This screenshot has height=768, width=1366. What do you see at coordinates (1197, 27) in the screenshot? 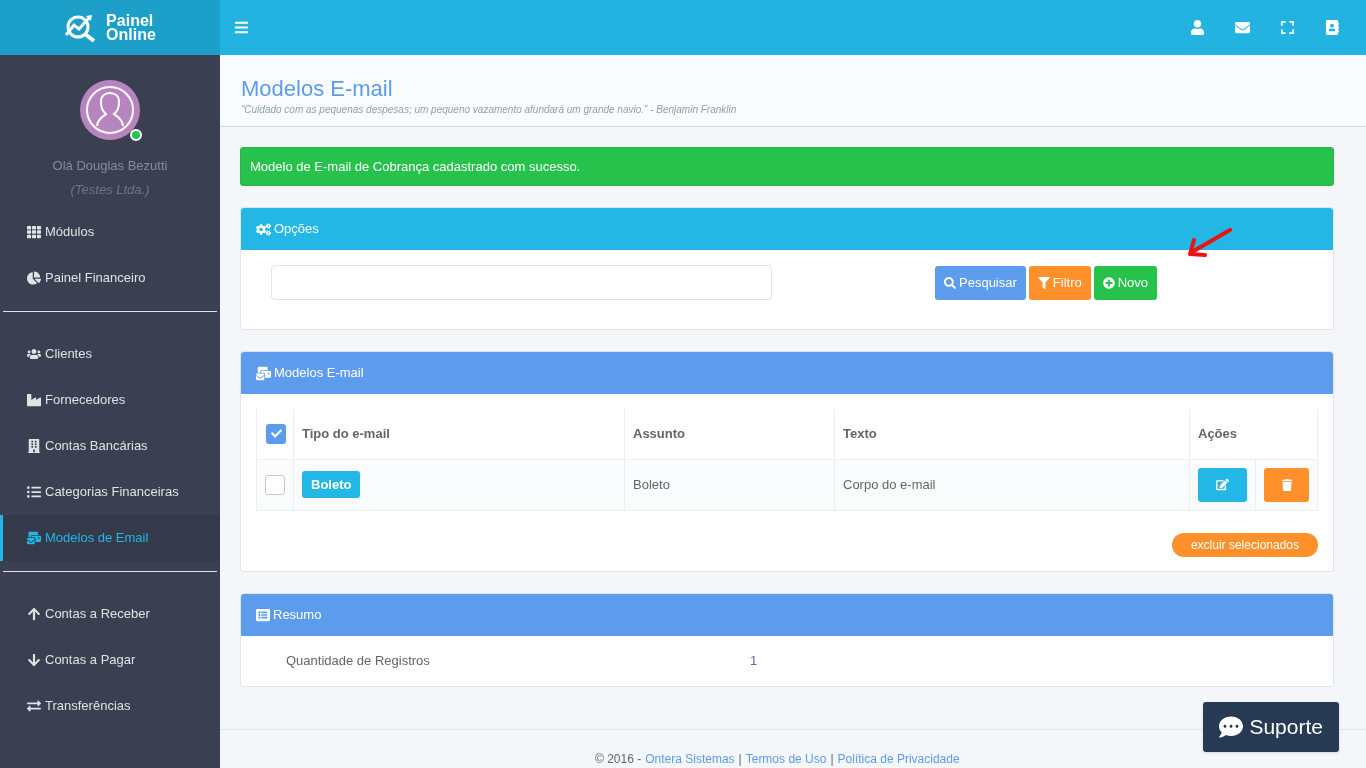
I see `user-icon` at bounding box center [1197, 27].